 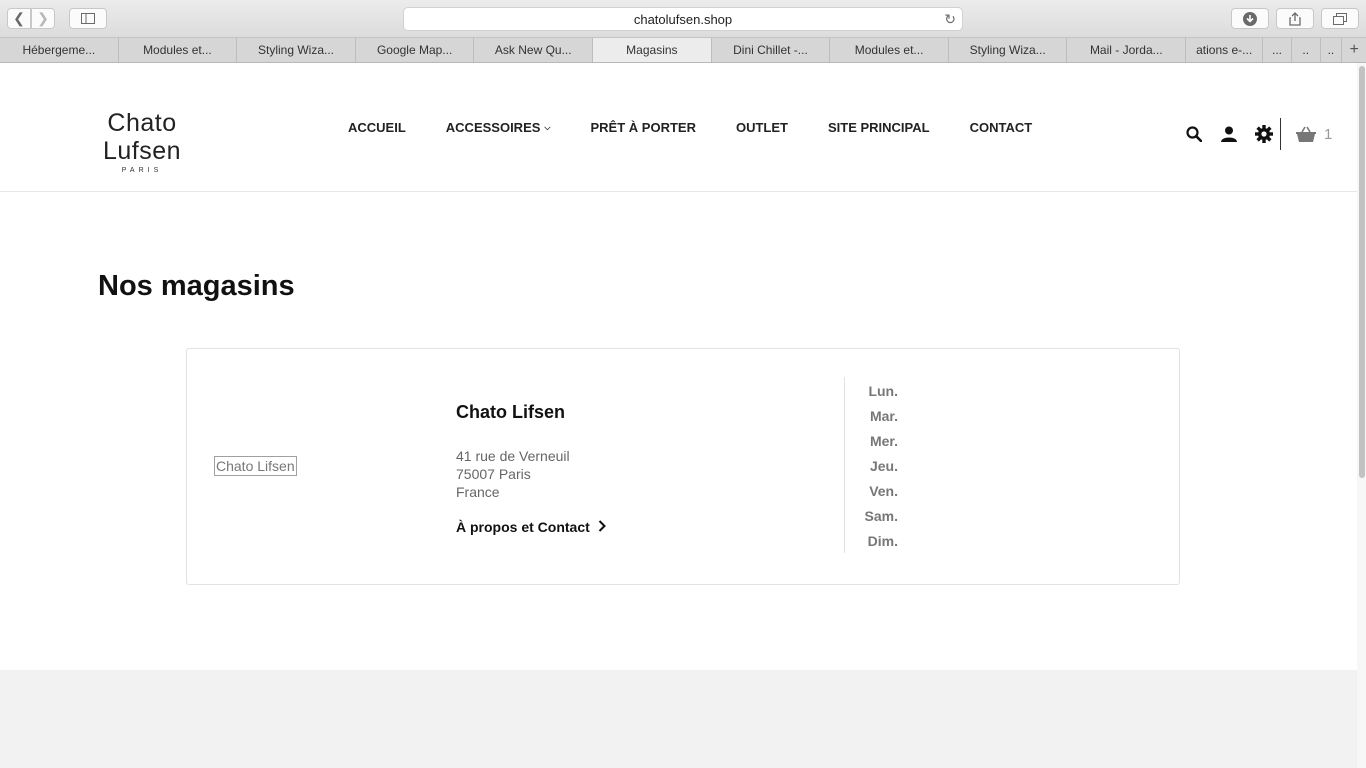 I want to click on gear-icon, so click(x=1264, y=134).